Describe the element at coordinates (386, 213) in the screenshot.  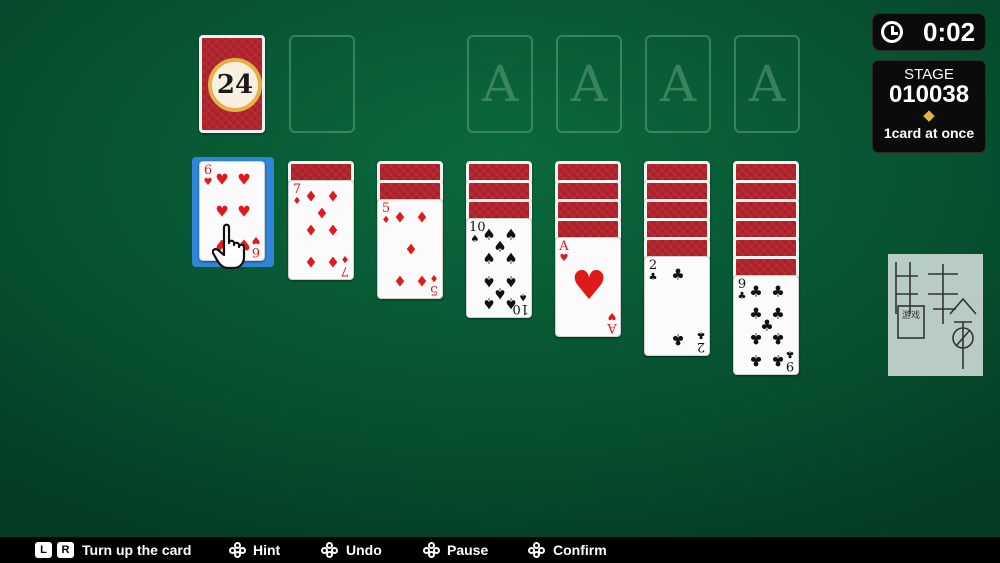
I see `card-corner: 5 ♦` at that location.